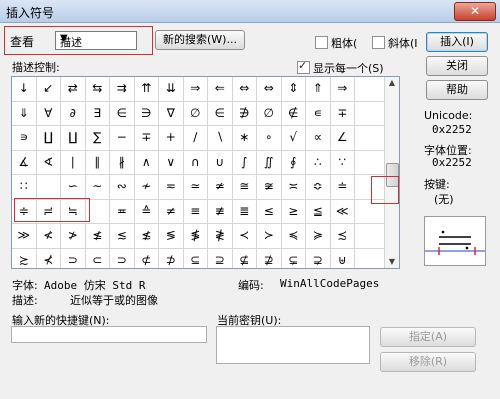 The height and width of the screenshot is (399, 500). What do you see at coordinates (293, 345) in the screenshot?
I see `current-key-list` at bounding box center [293, 345].